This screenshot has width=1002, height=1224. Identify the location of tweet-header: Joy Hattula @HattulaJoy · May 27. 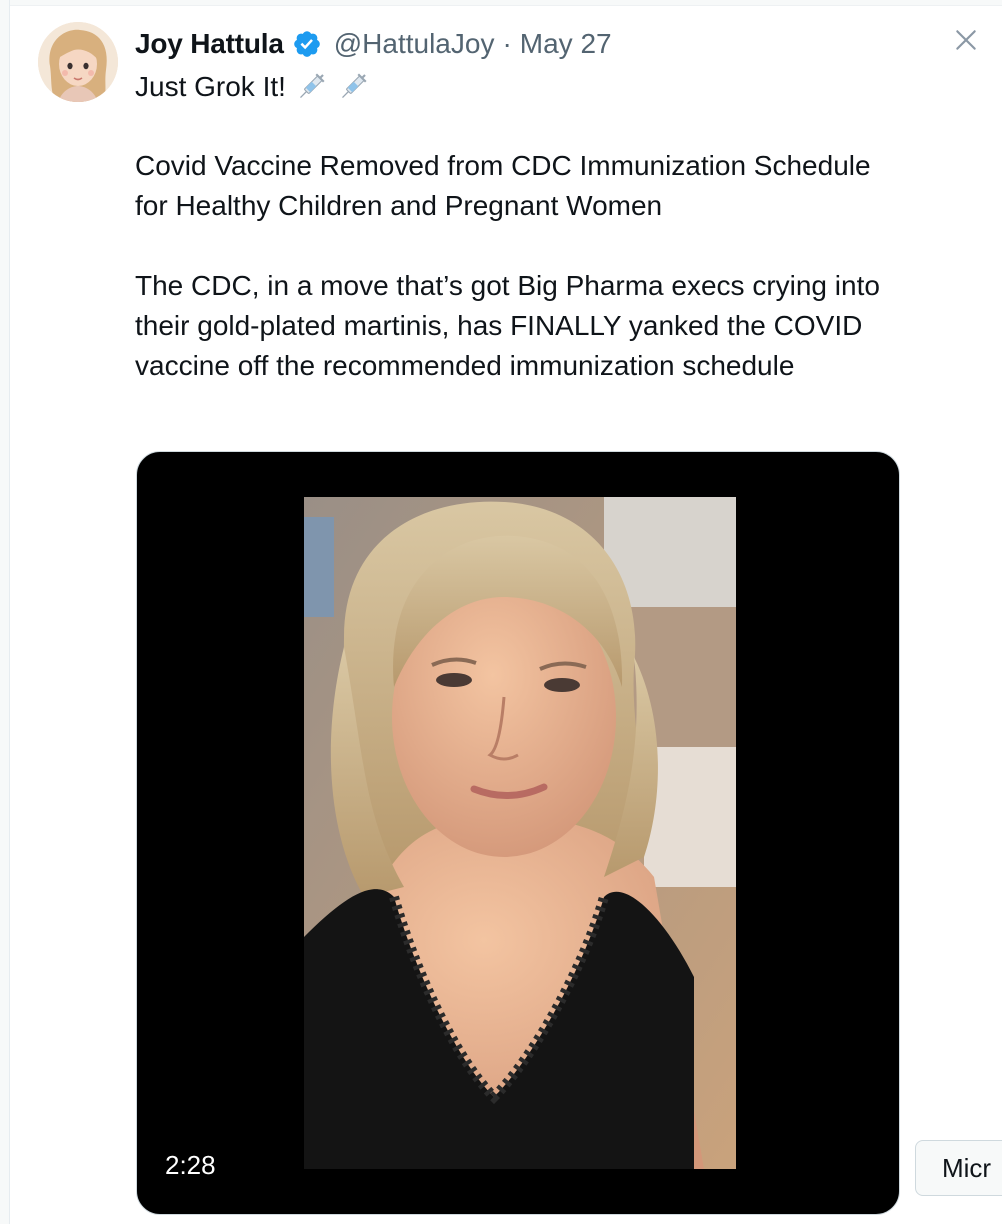
(373, 44).